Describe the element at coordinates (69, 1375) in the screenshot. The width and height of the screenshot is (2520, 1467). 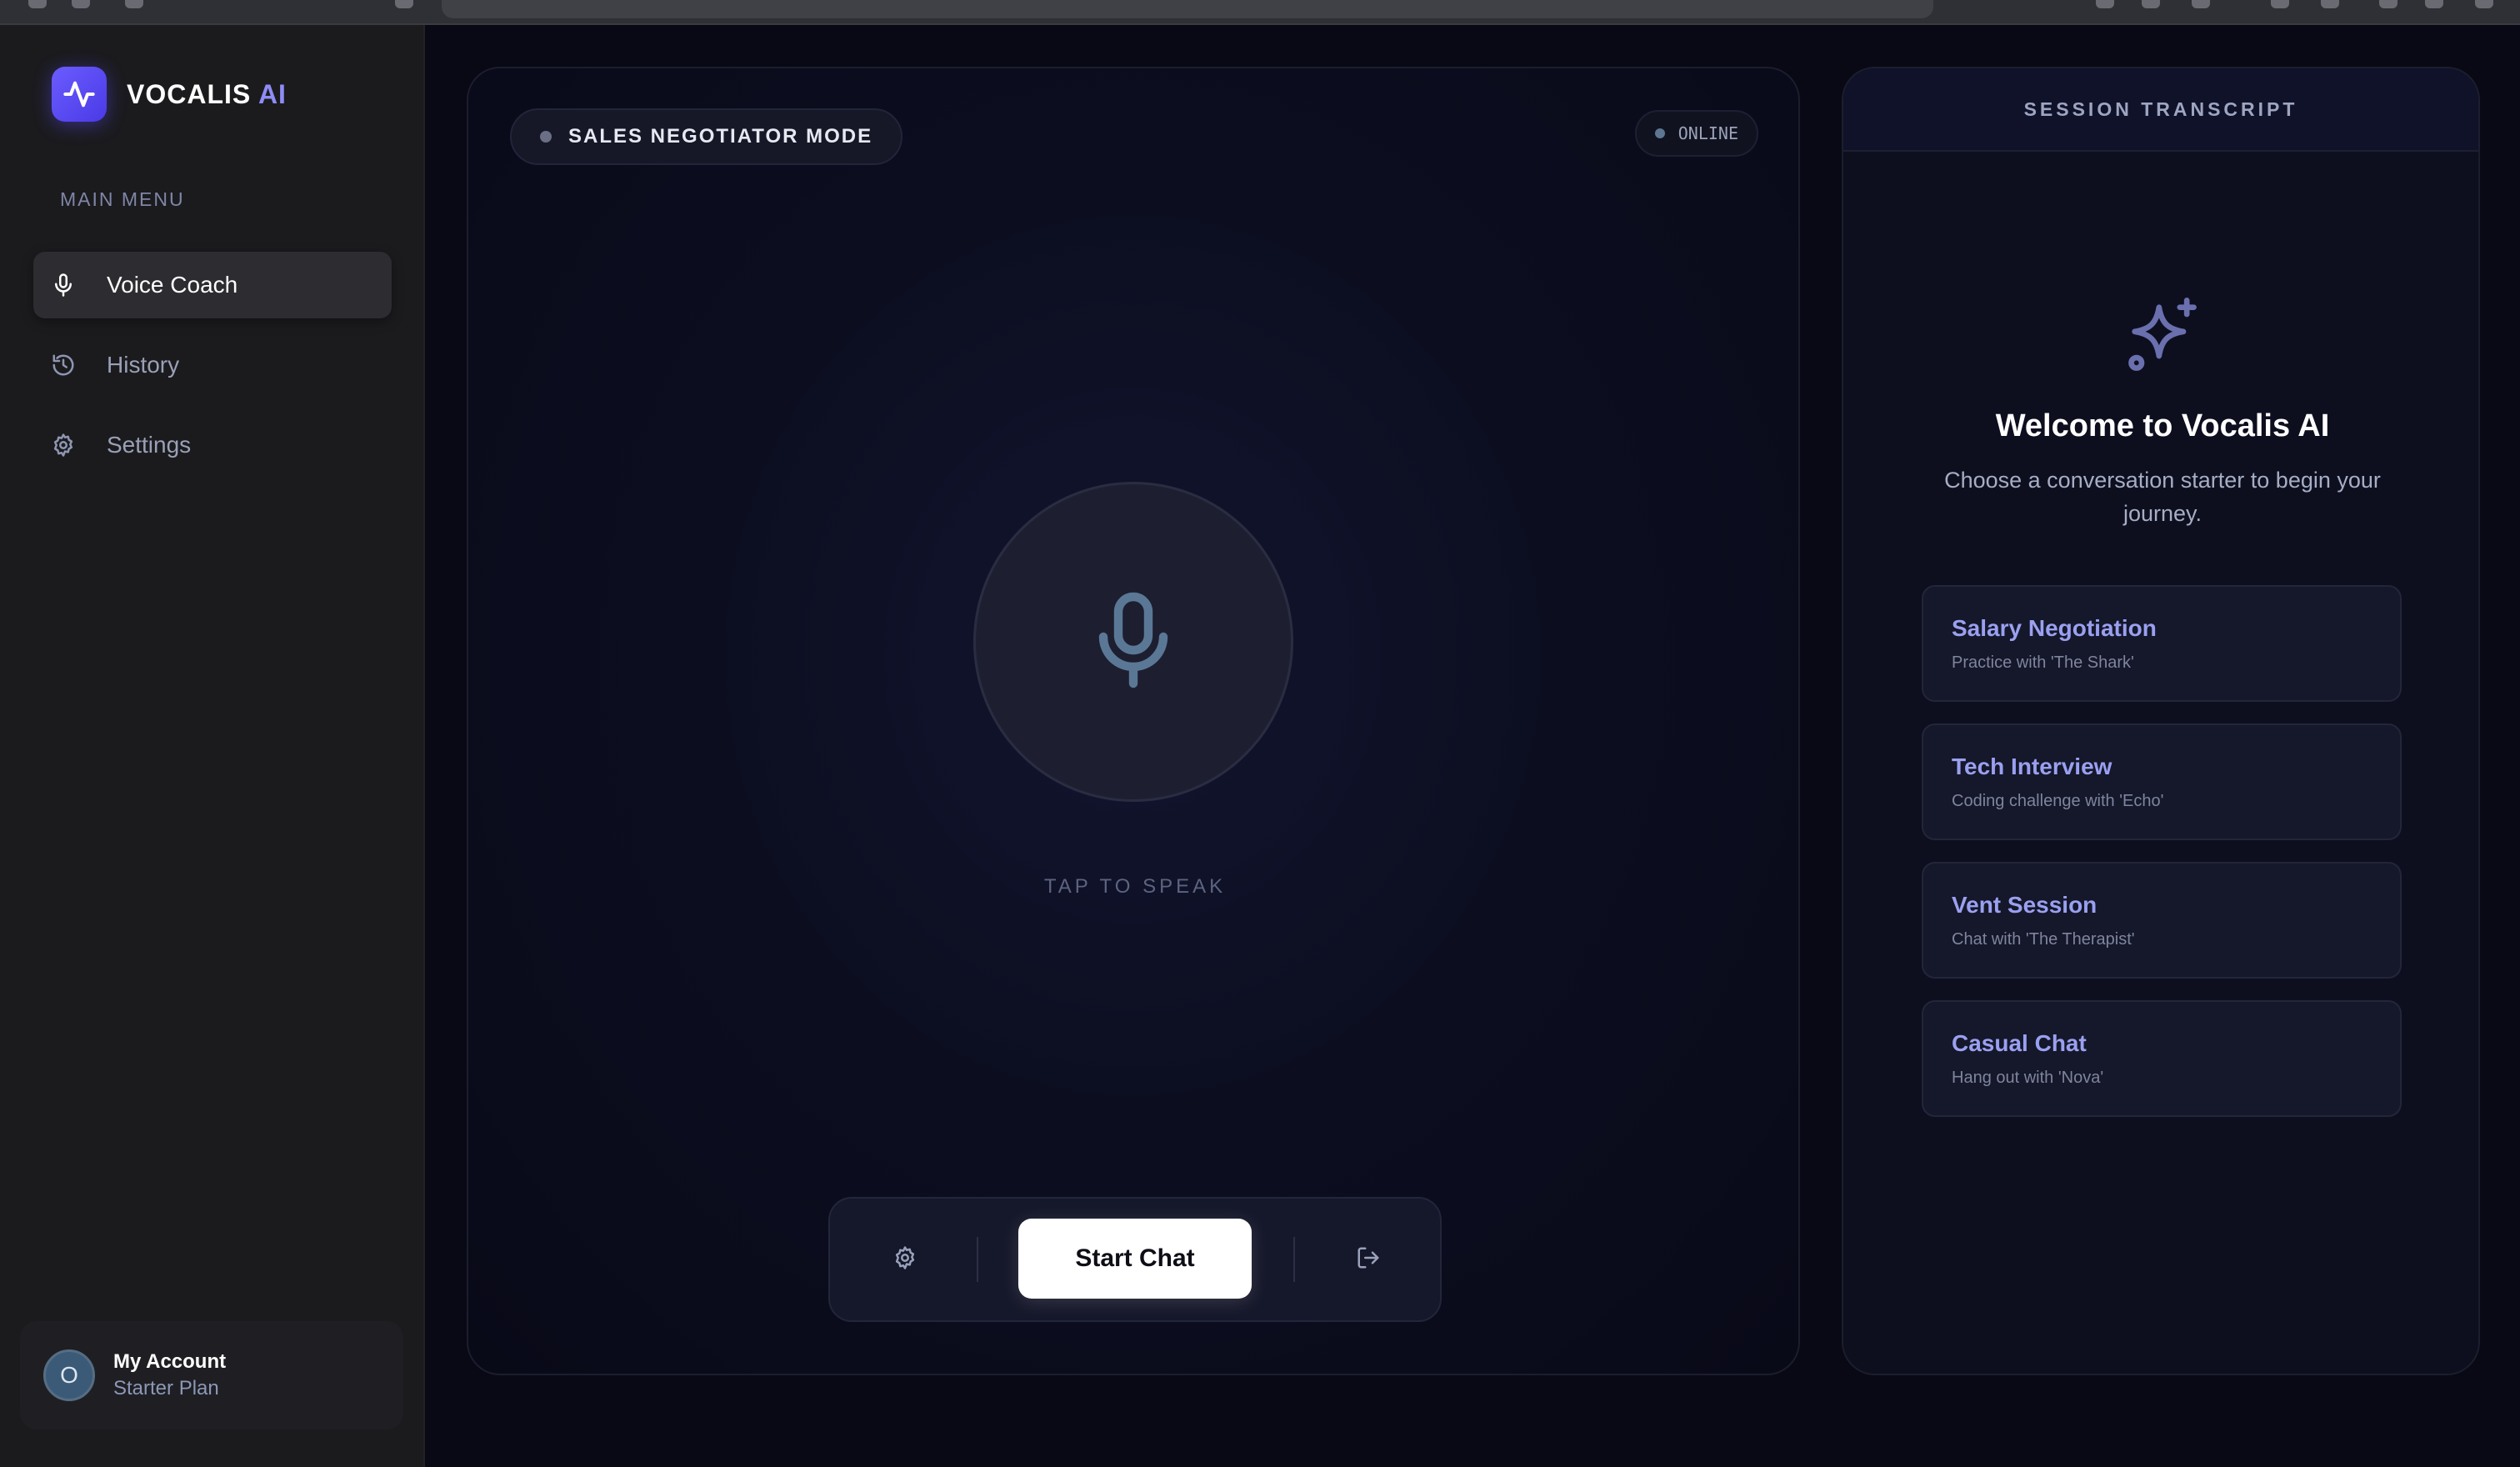
I see `avatar: O` at that location.